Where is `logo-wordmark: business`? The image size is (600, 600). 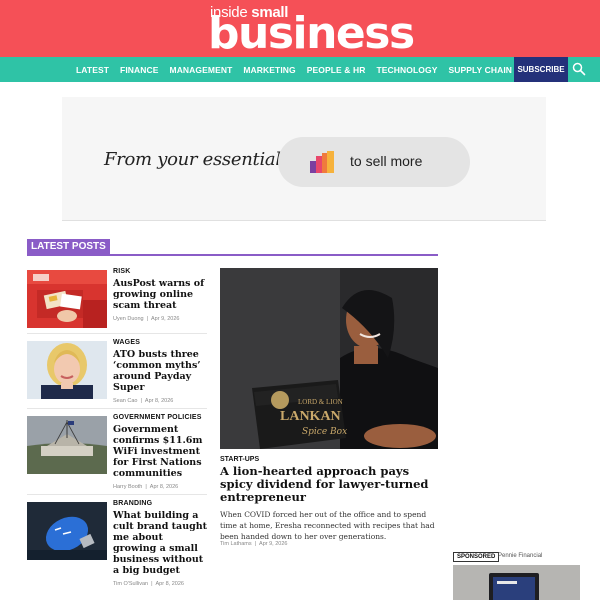
logo-wordmark: business is located at coordinates (311, 33).